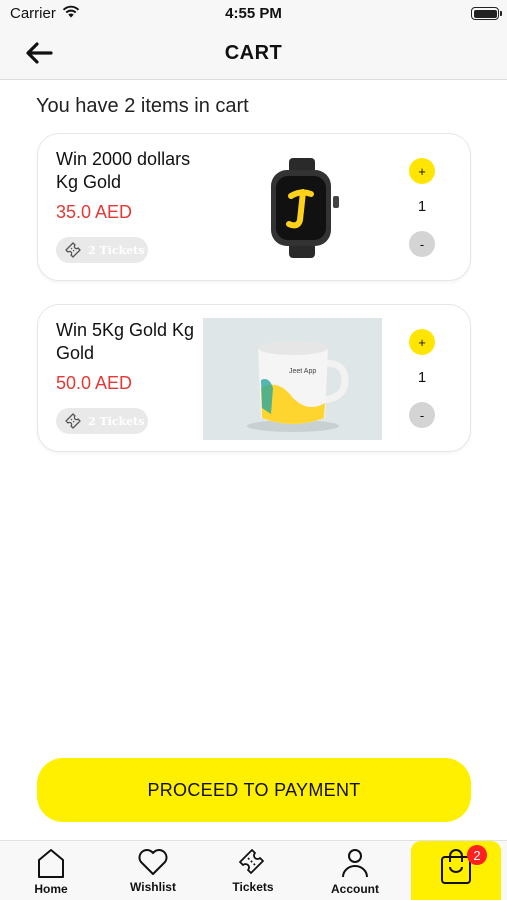 The image size is (507, 900). I want to click on page-title: CART, so click(253, 53).